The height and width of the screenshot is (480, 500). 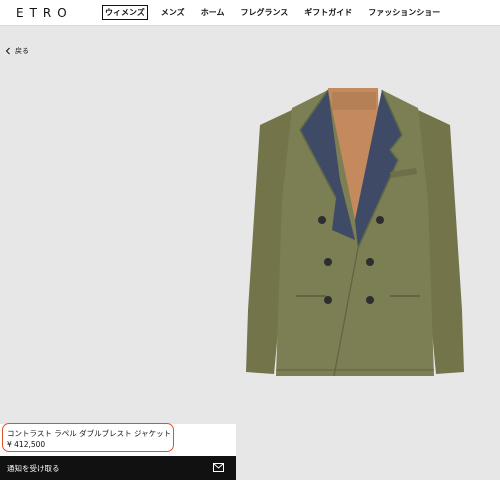 I want to click on back-label: 戻る, so click(x=22, y=51).